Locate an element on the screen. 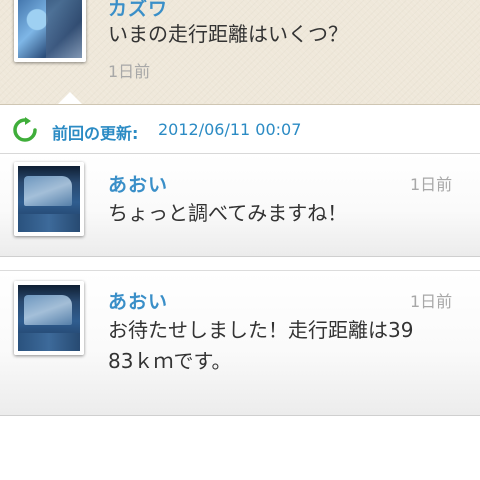 The width and height of the screenshot is (480, 480). avatar-kazuwa is located at coordinates (50, 31).